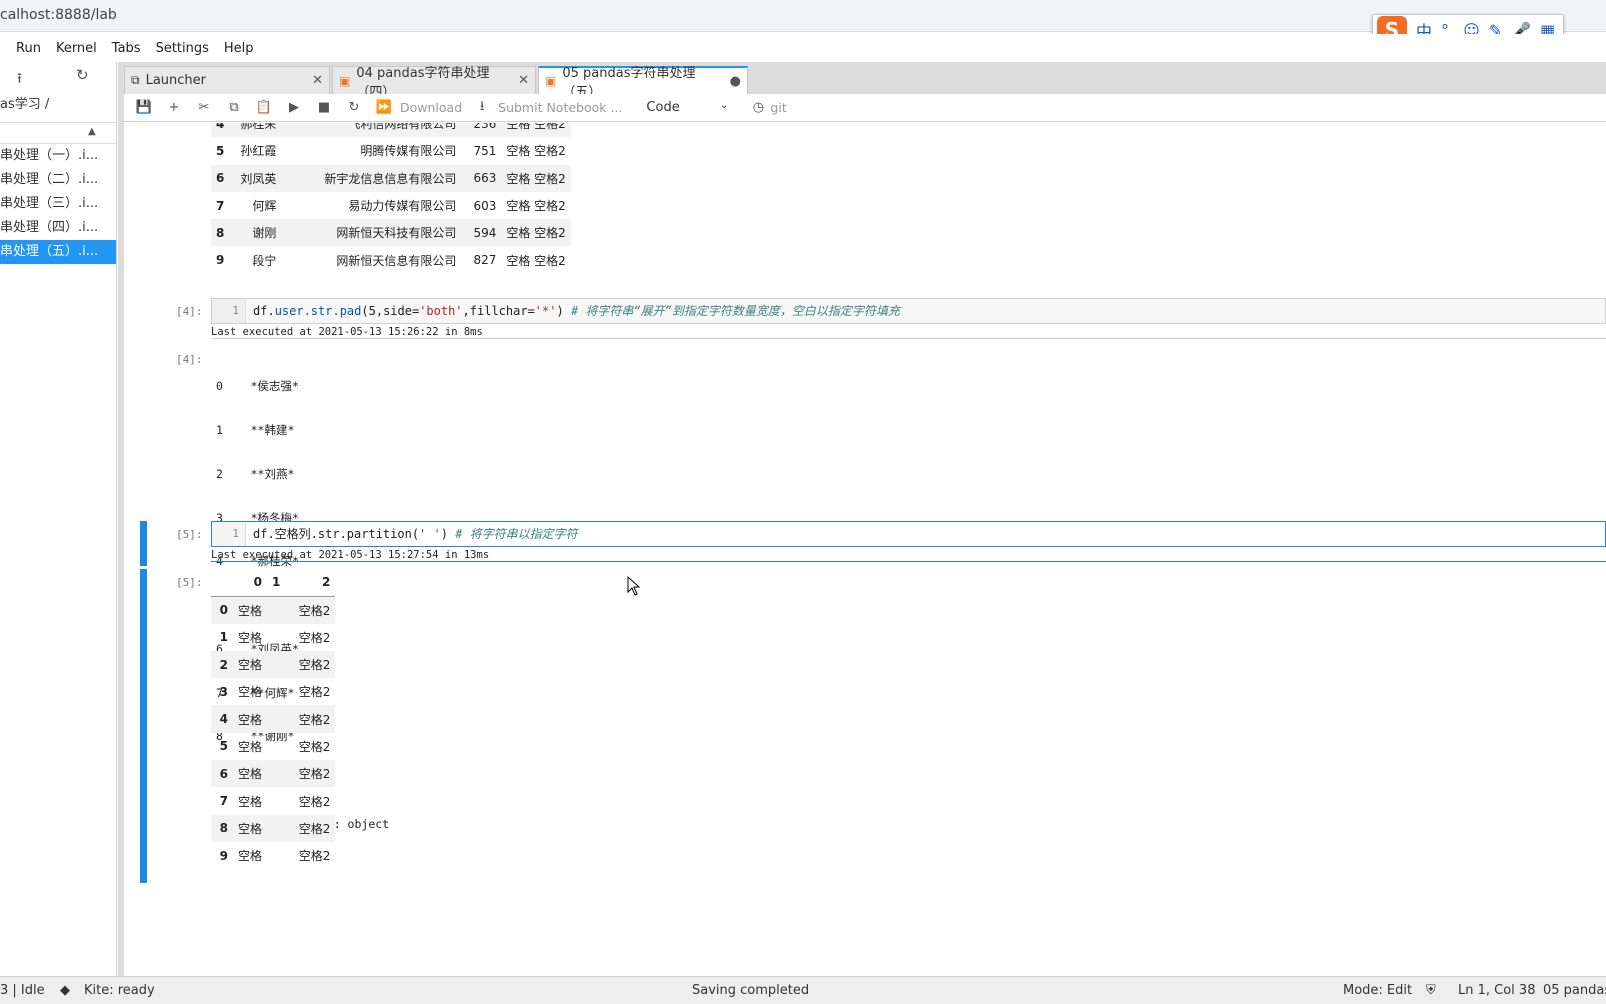 This screenshot has width=1606, height=1004. Describe the element at coordinates (204, 107) in the screenshot. I see `cut-icon: ✂` at that location.